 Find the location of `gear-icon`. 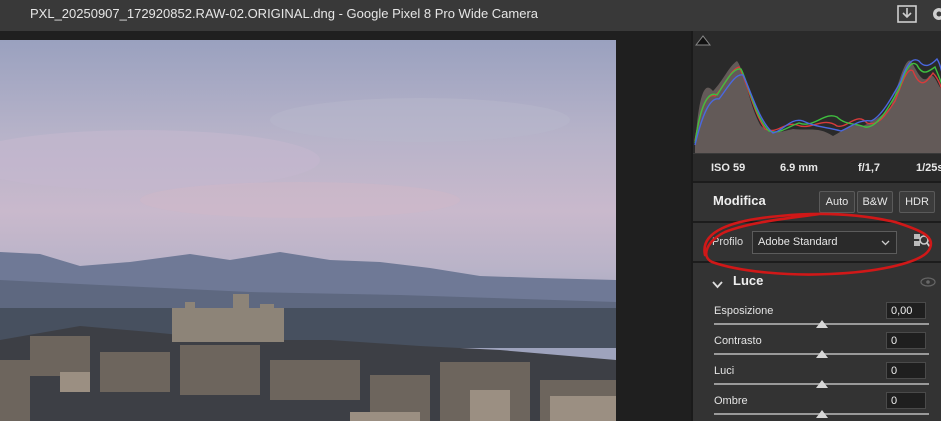

gear-icon is located at coordinates (935, 16).